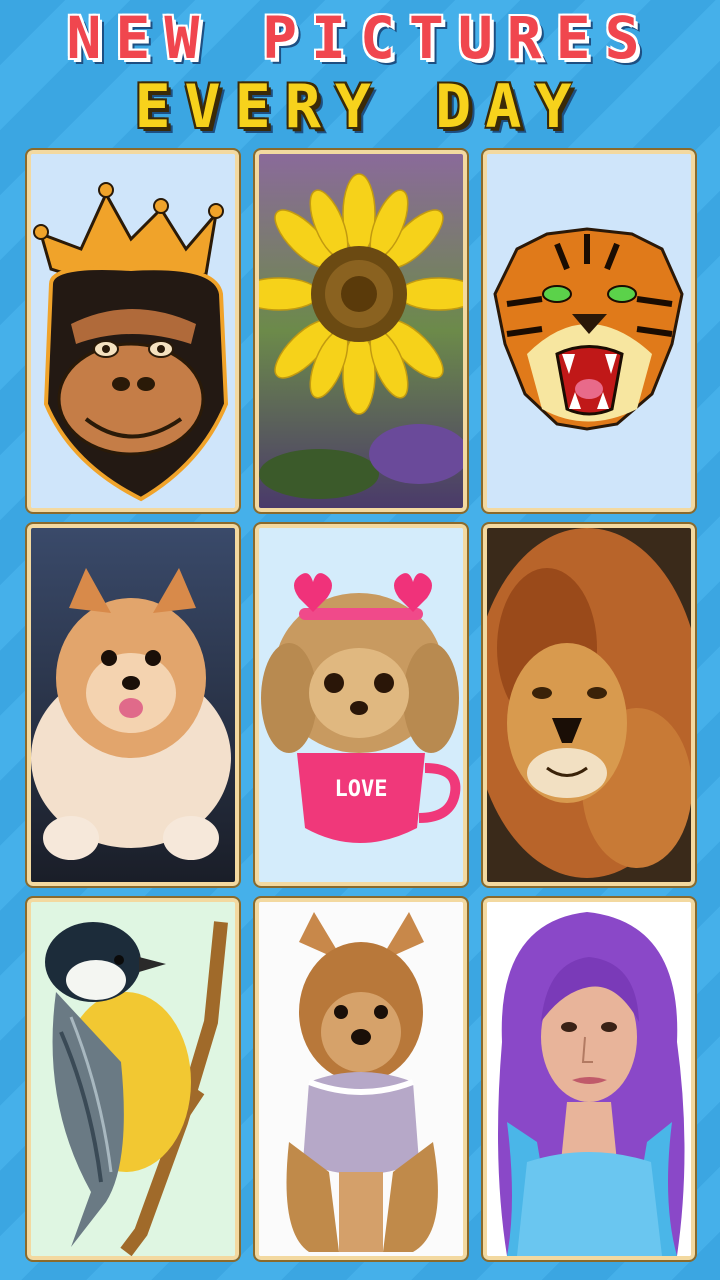 The width and height of the screenshot is (720, 1280). I want to click on picture-card-sunflower, so click(361, 331).